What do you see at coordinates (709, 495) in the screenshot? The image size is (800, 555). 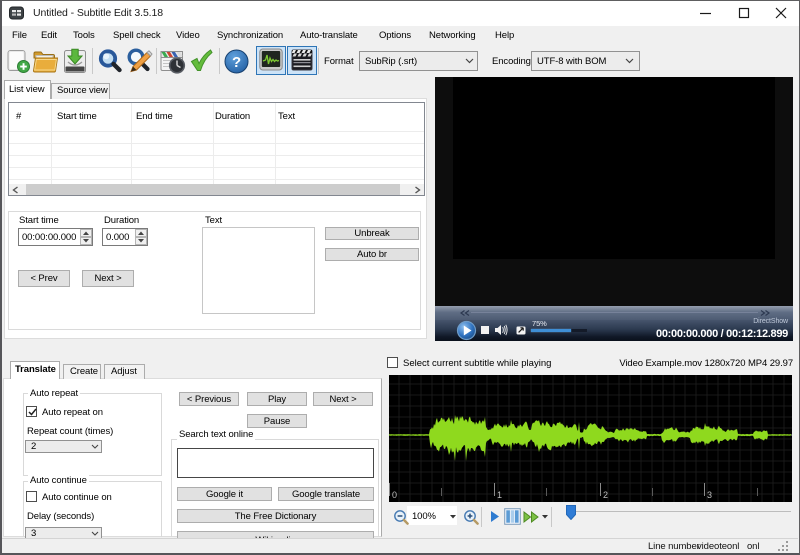 I see `svg-text: 3` at bounding box center [709, 495].